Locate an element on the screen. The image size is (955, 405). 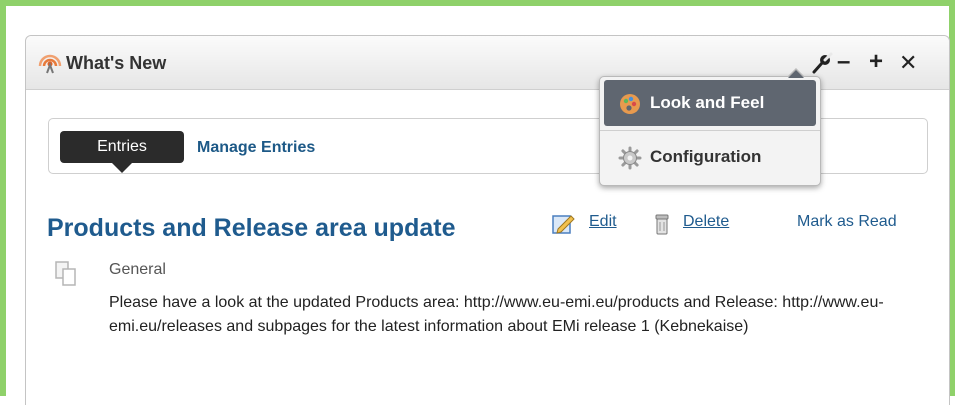
edit-icon is located at coordinates (563, 224).